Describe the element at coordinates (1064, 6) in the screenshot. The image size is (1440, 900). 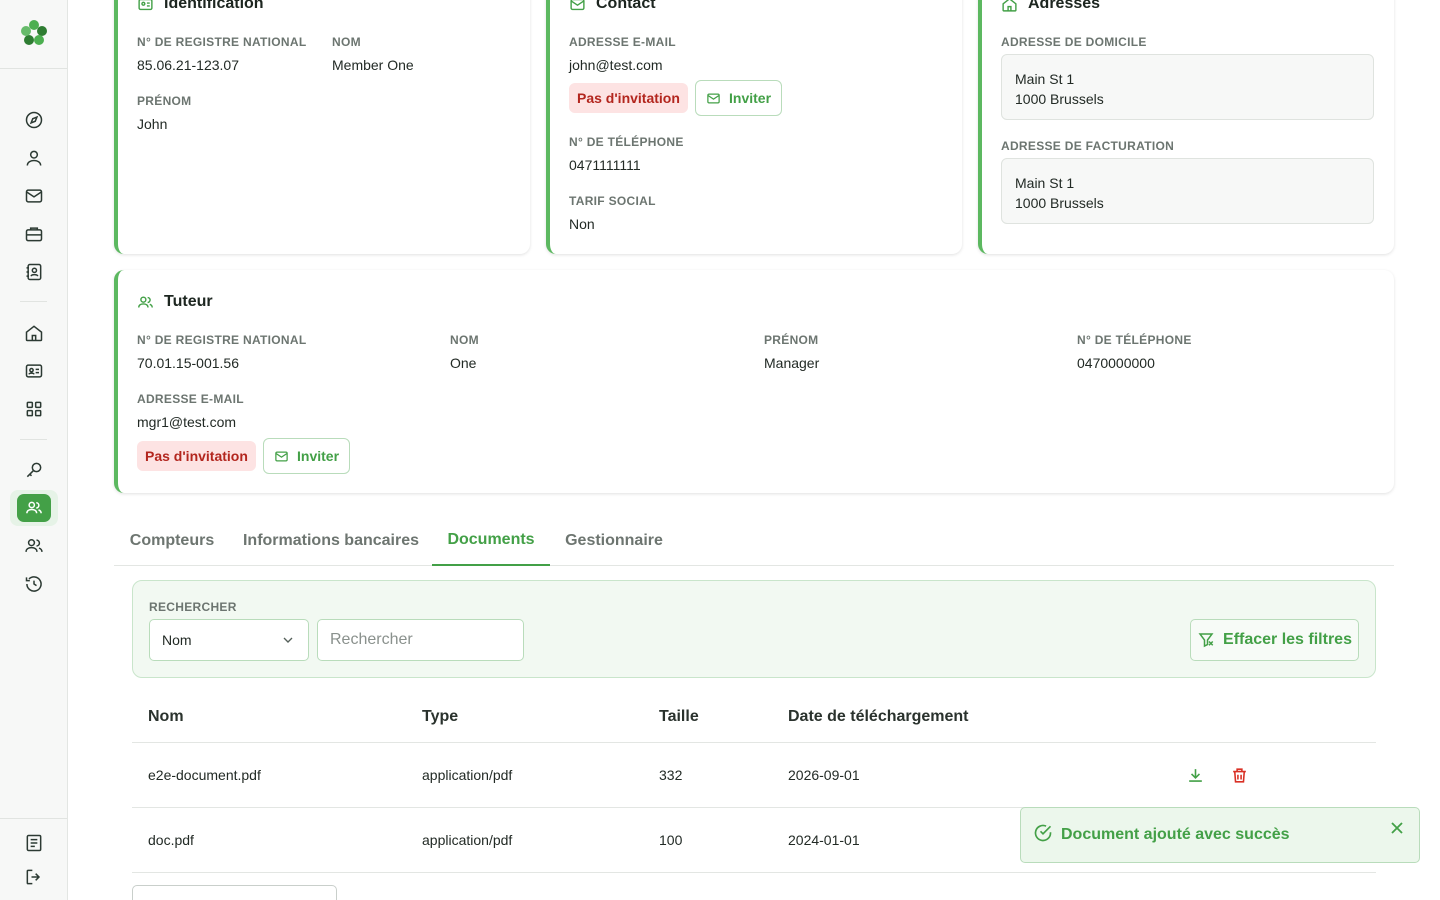
I see `addresses-title-text: Adresses` at that location.